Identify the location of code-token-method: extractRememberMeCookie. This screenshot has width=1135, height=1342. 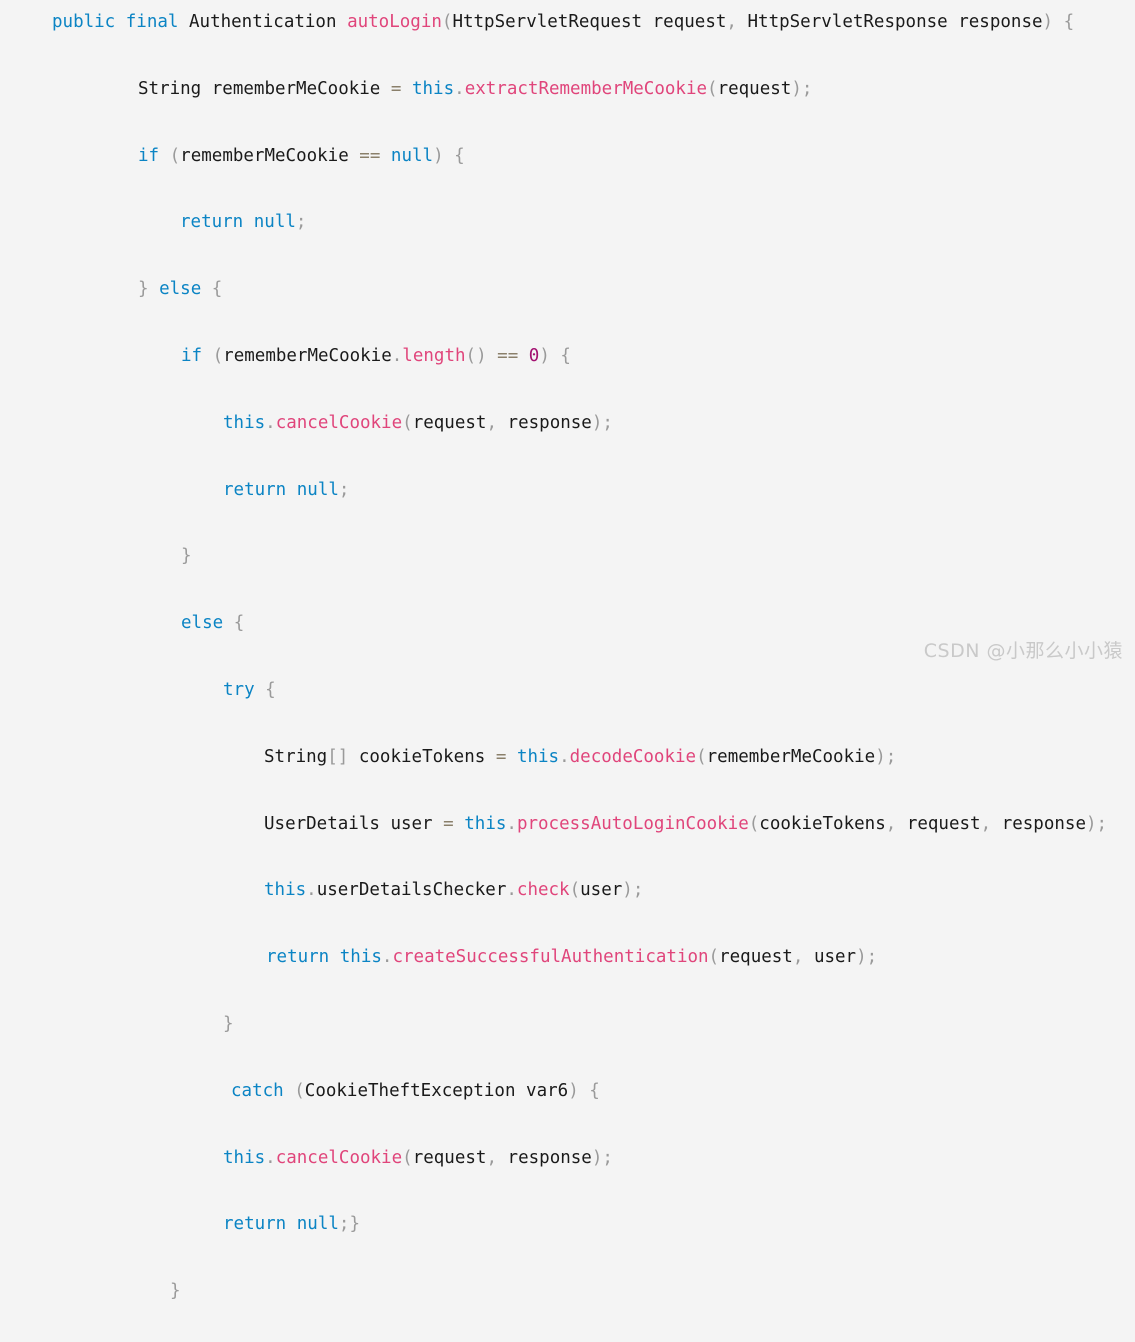
(586, 88).